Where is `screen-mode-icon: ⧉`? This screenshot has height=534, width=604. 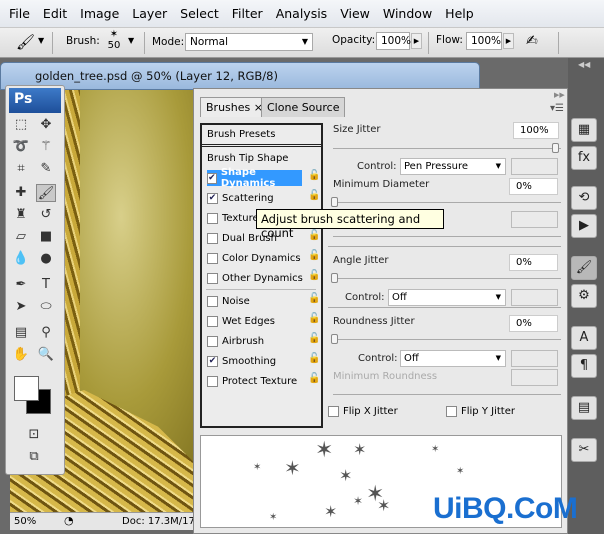
screen-mode-icon: ⧉ is located at coordinates (34, 457).